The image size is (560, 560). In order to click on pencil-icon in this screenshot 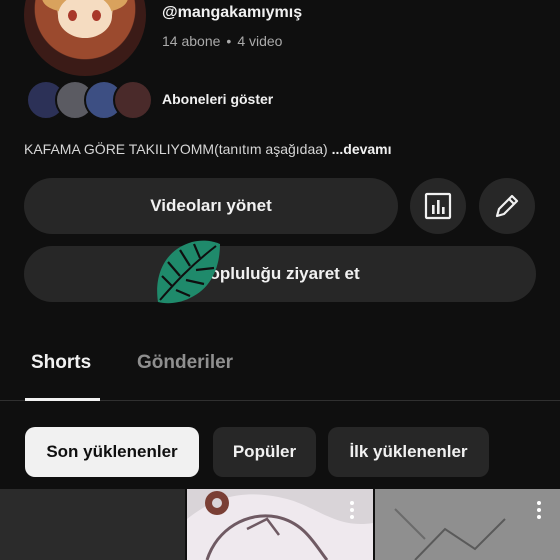, I will do `click(507, 206)`.